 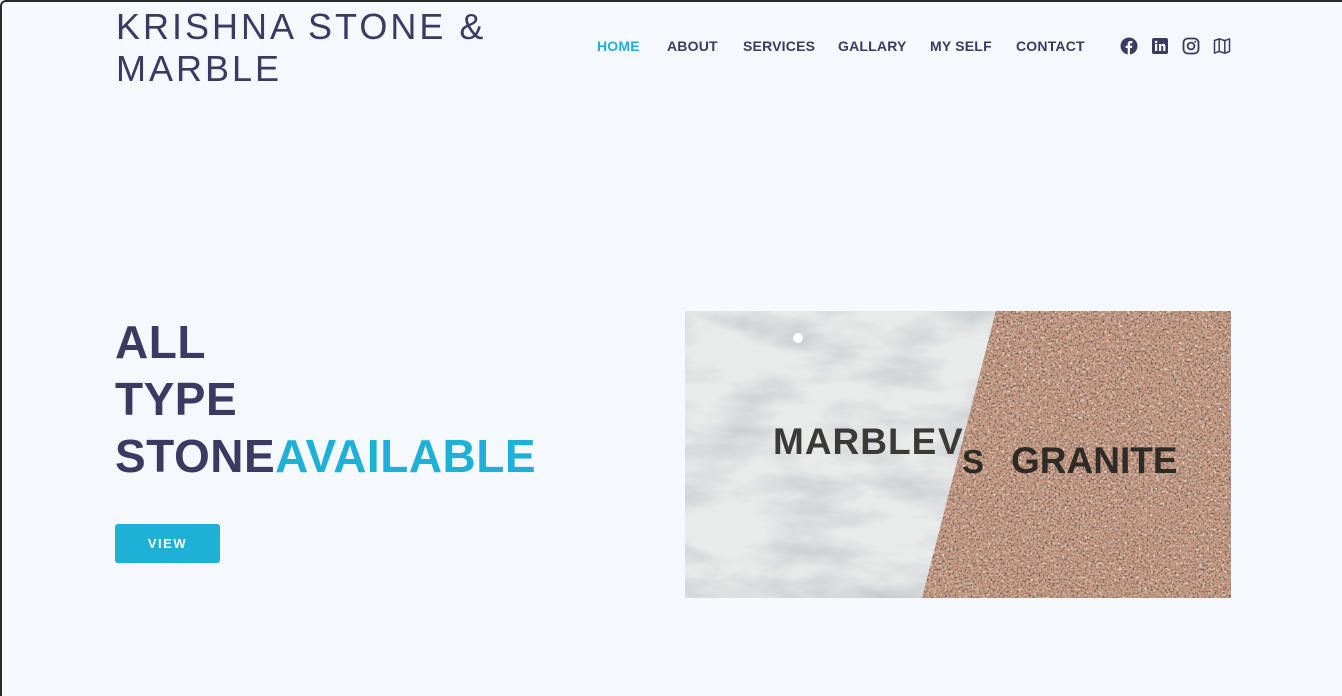 What do you see at coordinates (1160, 46) in the screenshot?
I see `linkedin-icon` at bounding box center [1160, 46].